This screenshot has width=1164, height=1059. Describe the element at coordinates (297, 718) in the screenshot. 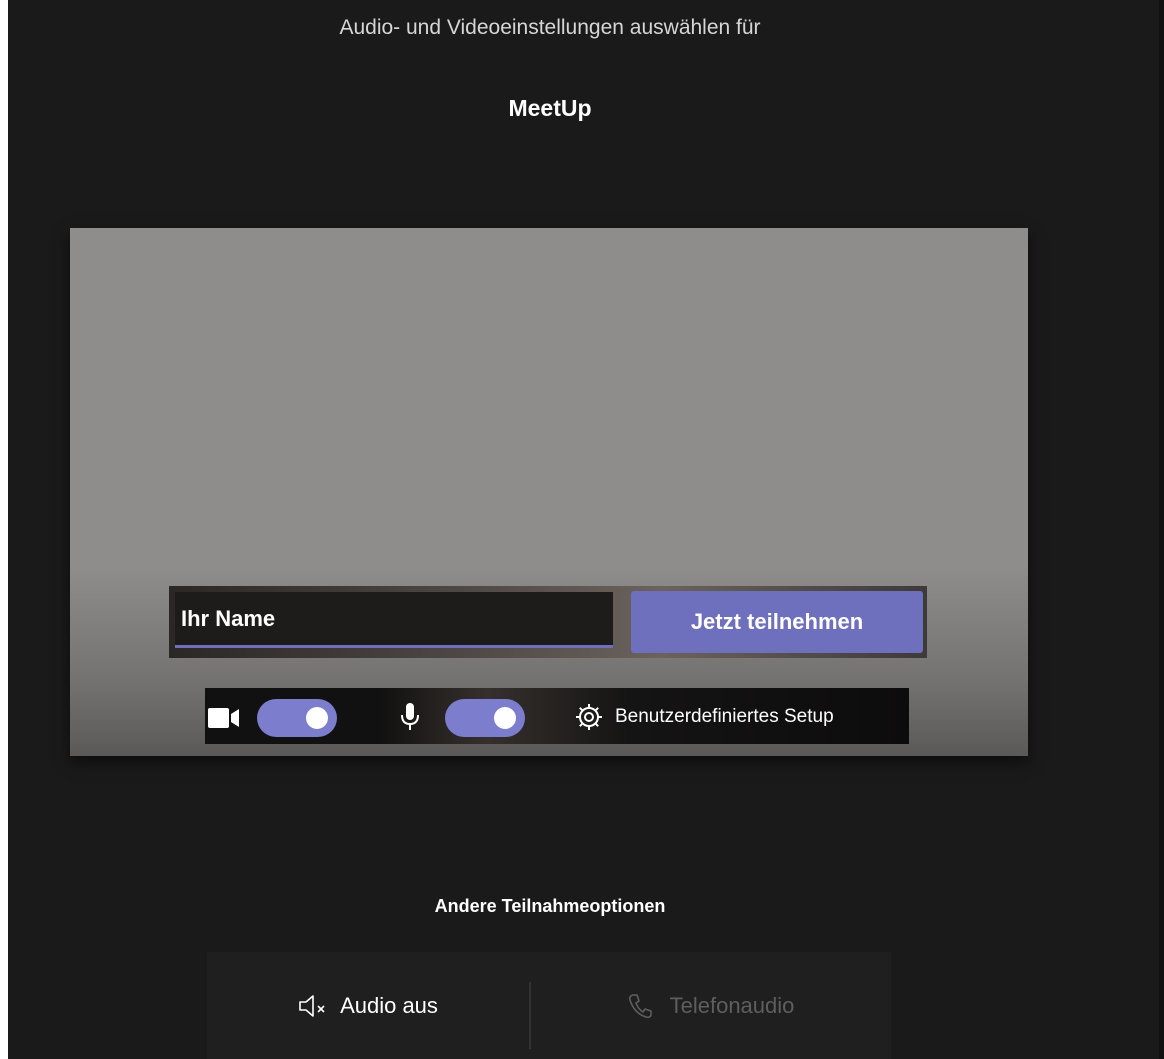

I see `video-toggle` at that location.